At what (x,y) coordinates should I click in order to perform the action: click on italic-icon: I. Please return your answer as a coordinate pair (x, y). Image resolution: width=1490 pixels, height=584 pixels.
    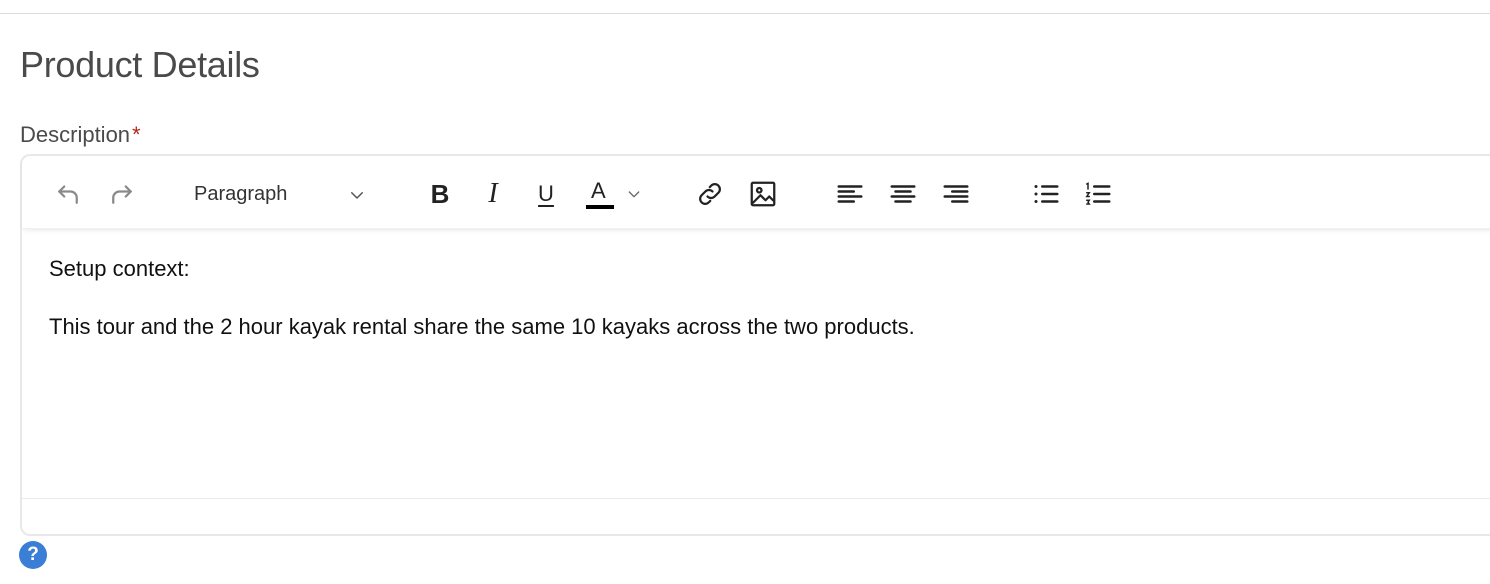
    Looking at the image, I should click on (493, 193).